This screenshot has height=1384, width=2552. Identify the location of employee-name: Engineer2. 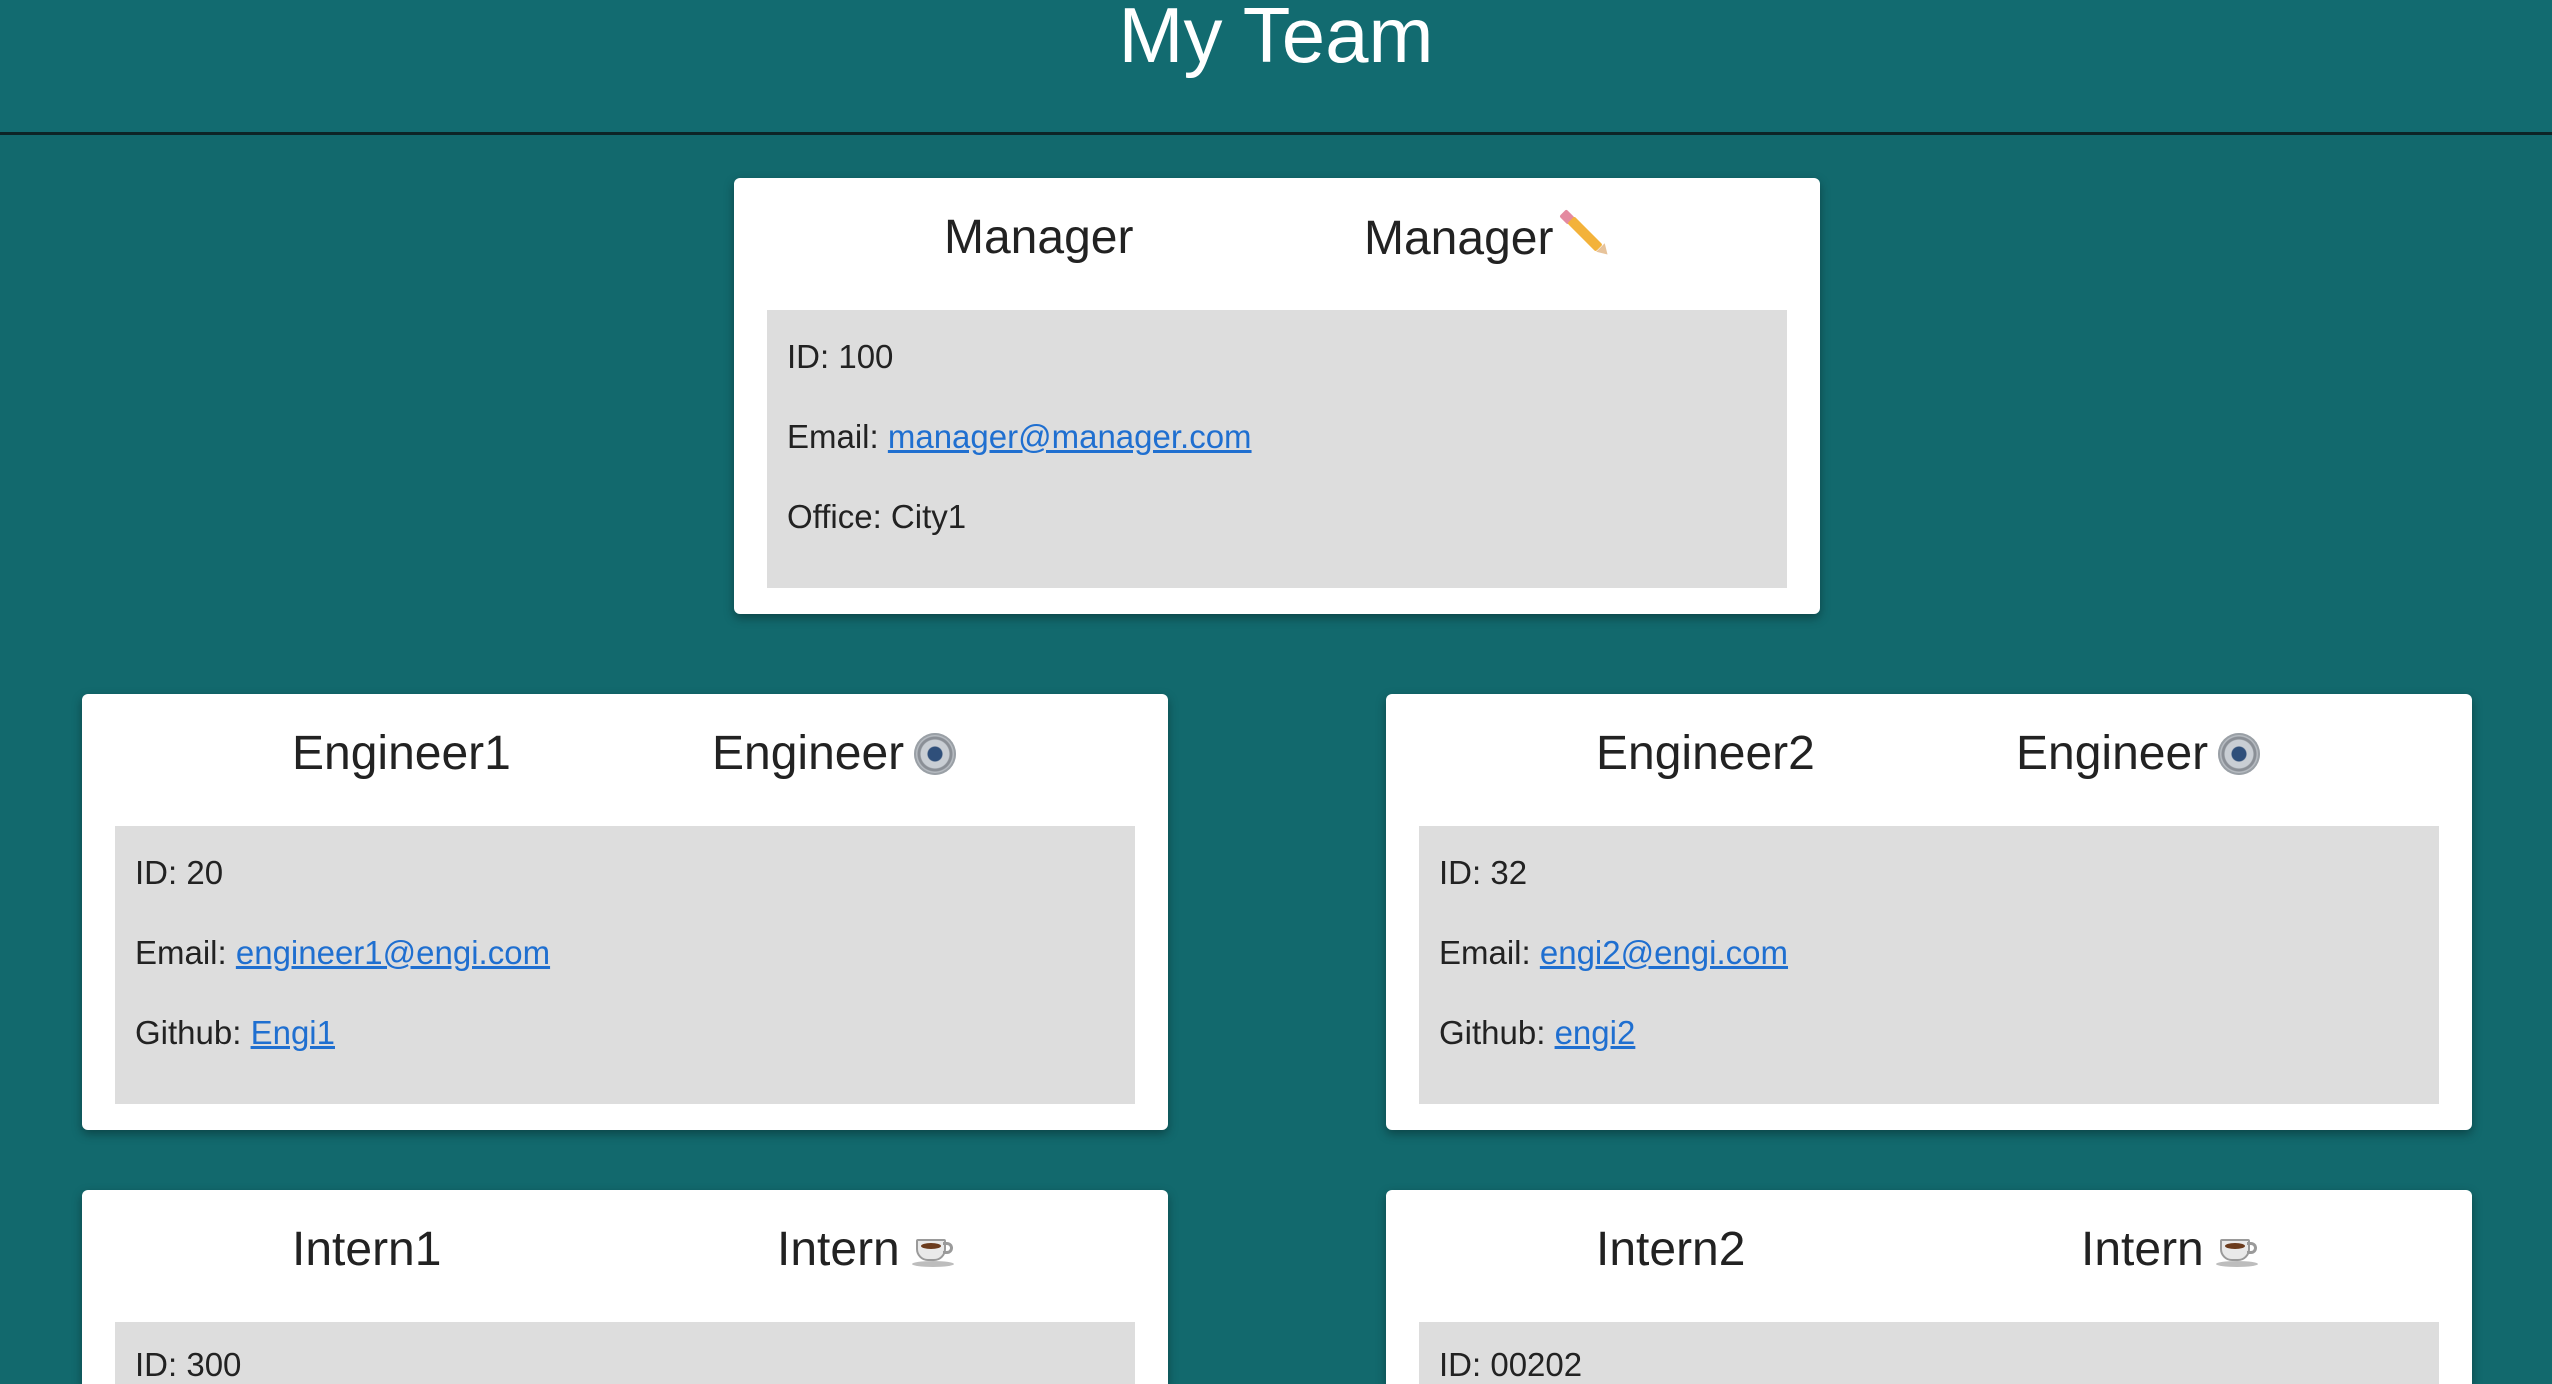
(1705, 753).